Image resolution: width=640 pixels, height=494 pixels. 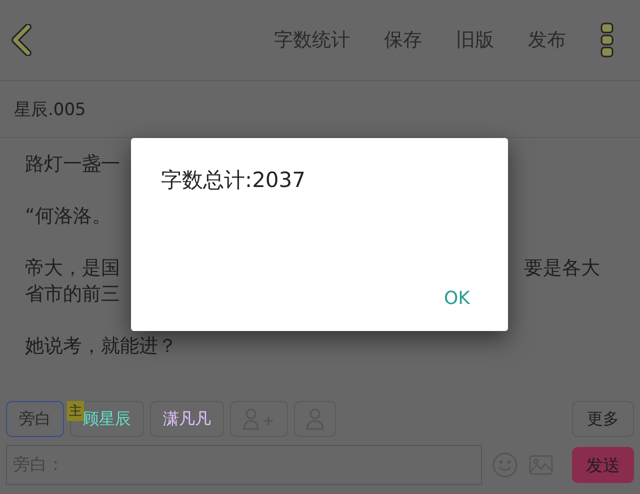 I want to click on more-button: 更多, so click(x=603, y=419).